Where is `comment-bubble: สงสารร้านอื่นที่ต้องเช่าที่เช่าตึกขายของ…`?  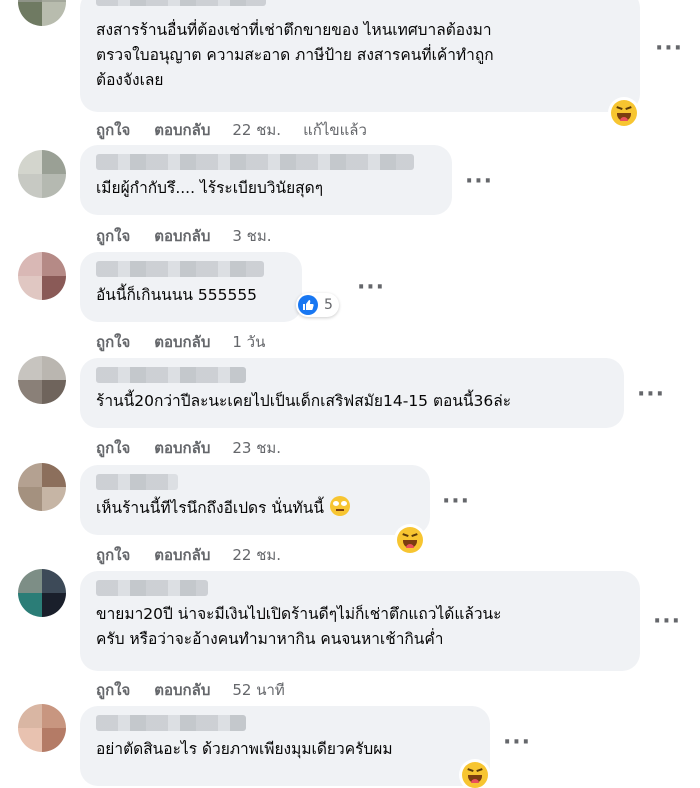 comment-bubble: สงสารร้านอื่นที่ต้องเช่าที่เช่าตึกขายของ… is located at coordinates (360, 56).